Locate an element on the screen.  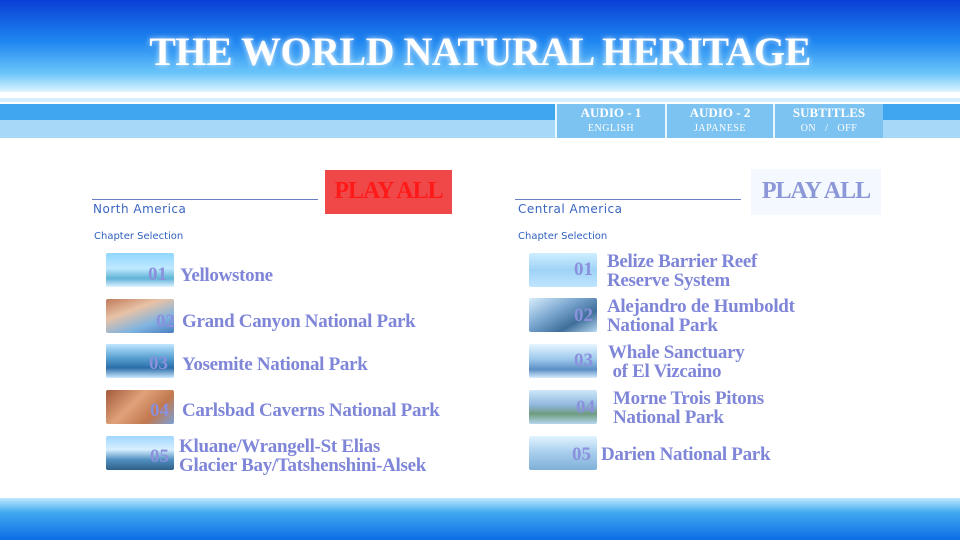
chapter-title-line2: Glacier Bay/Tatshenshini-Alsek is located at coordinates (303, 465).